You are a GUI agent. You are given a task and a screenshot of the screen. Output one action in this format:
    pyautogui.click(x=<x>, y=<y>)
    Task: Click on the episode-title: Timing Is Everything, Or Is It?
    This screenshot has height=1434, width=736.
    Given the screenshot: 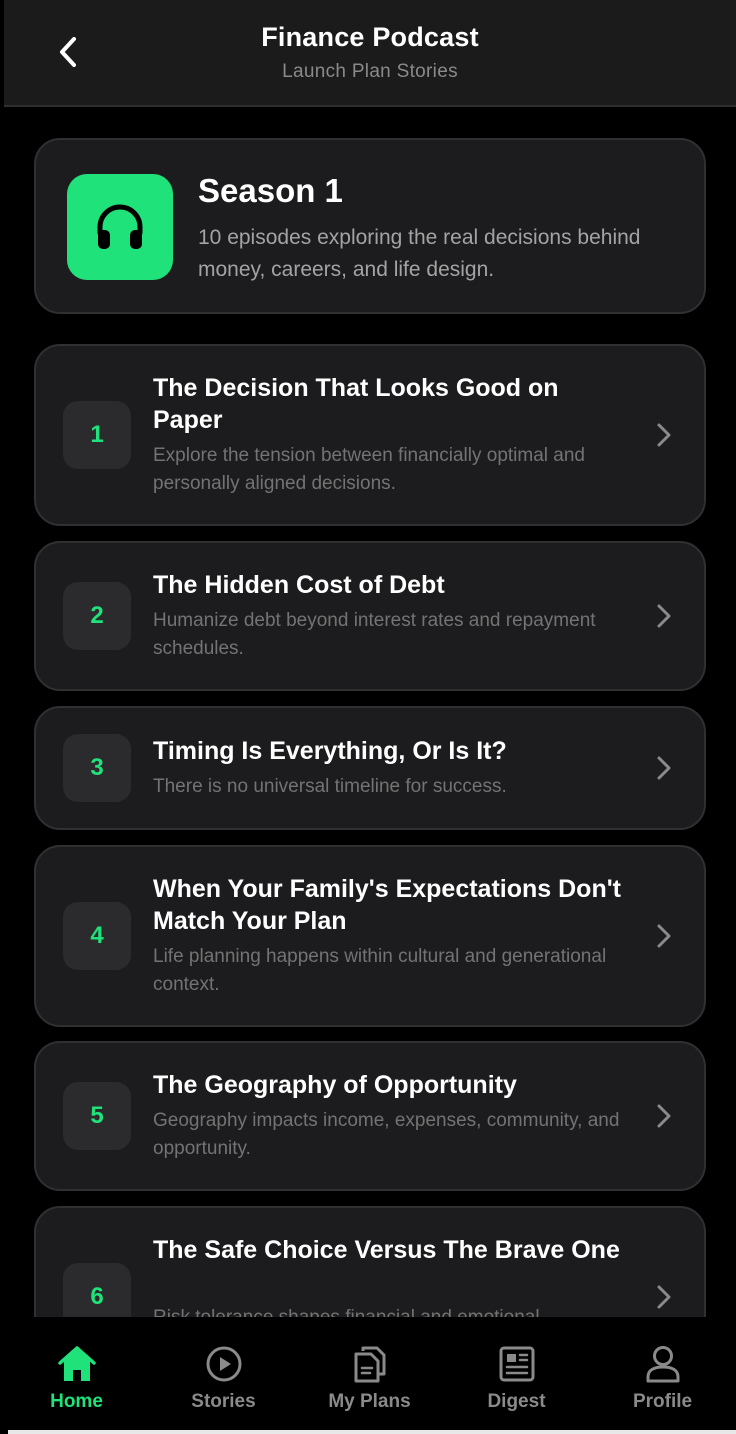 What is the action you would take?
    pyautogui.click(x=330, y=751)
    